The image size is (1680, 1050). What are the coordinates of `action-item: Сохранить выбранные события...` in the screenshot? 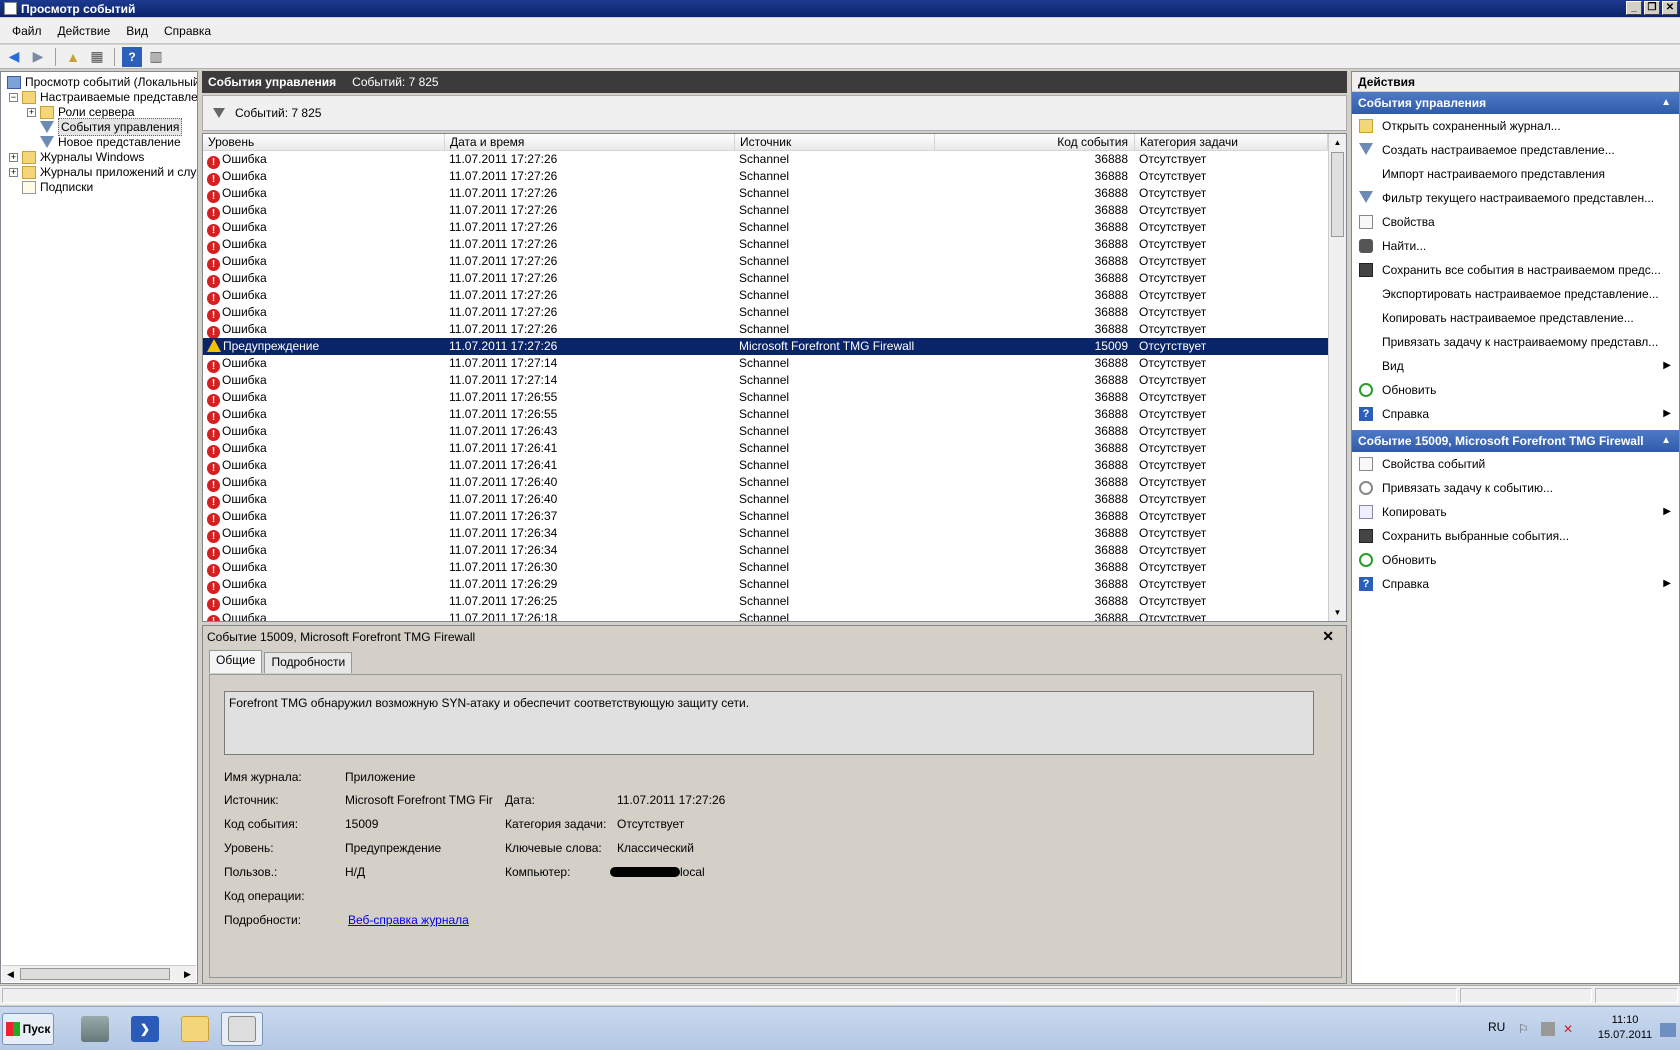 It's located at (1515, 536).